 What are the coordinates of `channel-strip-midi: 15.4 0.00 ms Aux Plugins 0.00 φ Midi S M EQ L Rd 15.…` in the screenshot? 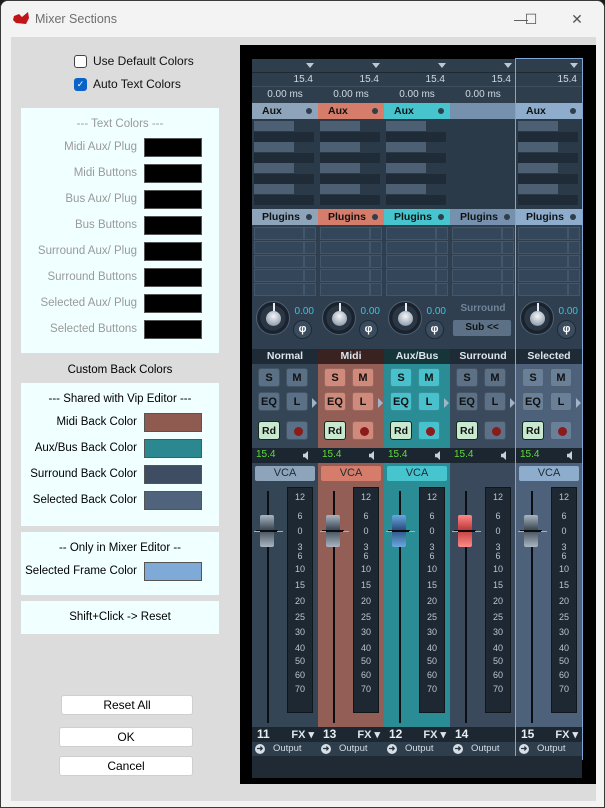 It's located at (351, 409).